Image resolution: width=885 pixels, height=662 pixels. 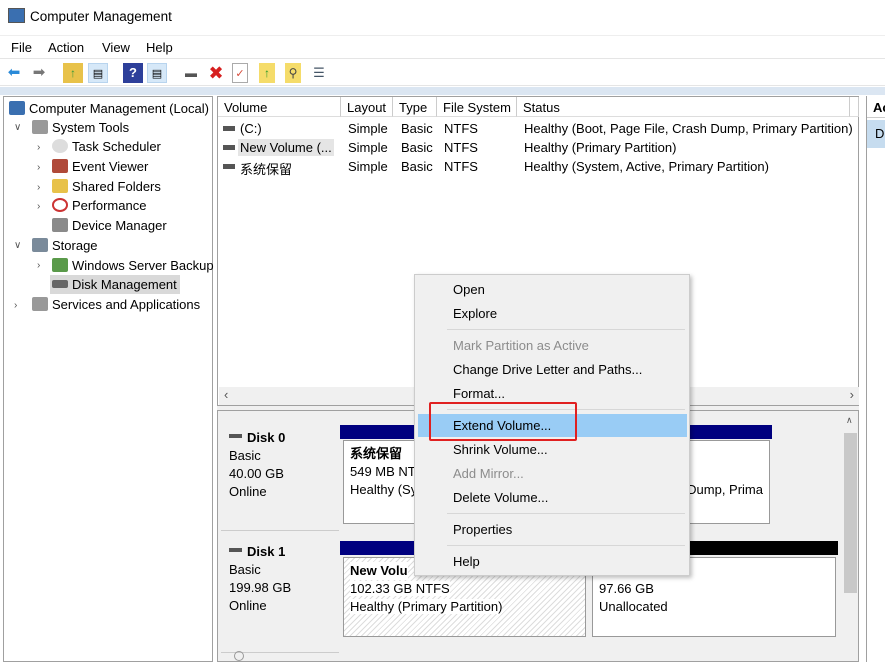 What do you see at coordinates (75, 245) in the screenshot?
I see `tree-label: Storage` at bounding box center [75, 245].